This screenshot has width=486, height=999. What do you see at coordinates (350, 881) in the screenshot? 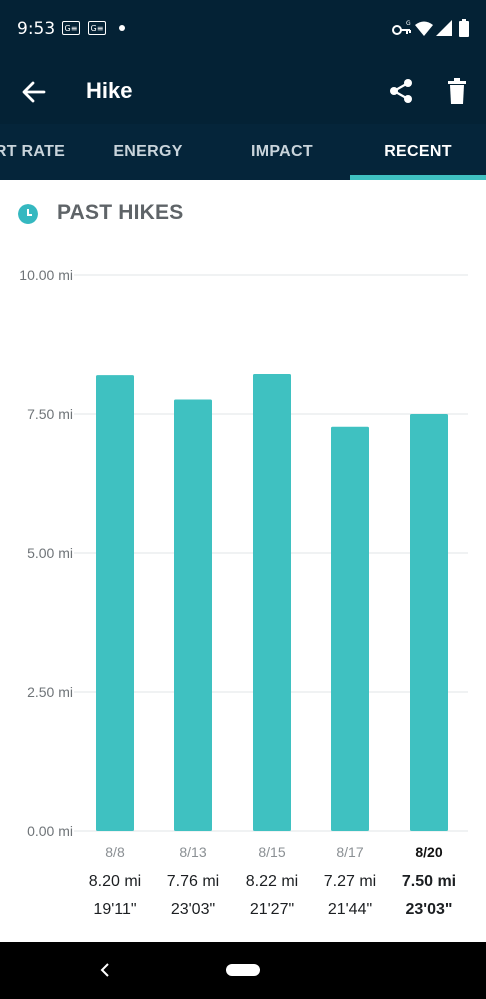
I see `distance-label: 7.27 mi` at bounding box center [350, 881].